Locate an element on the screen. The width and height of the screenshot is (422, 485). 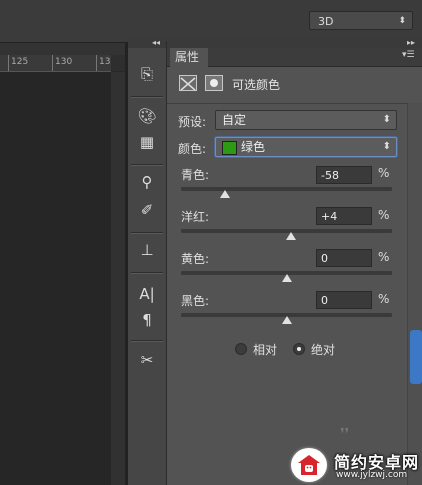
watermark-mark-icon: ❜❜ is located at coordinates (345, 434).